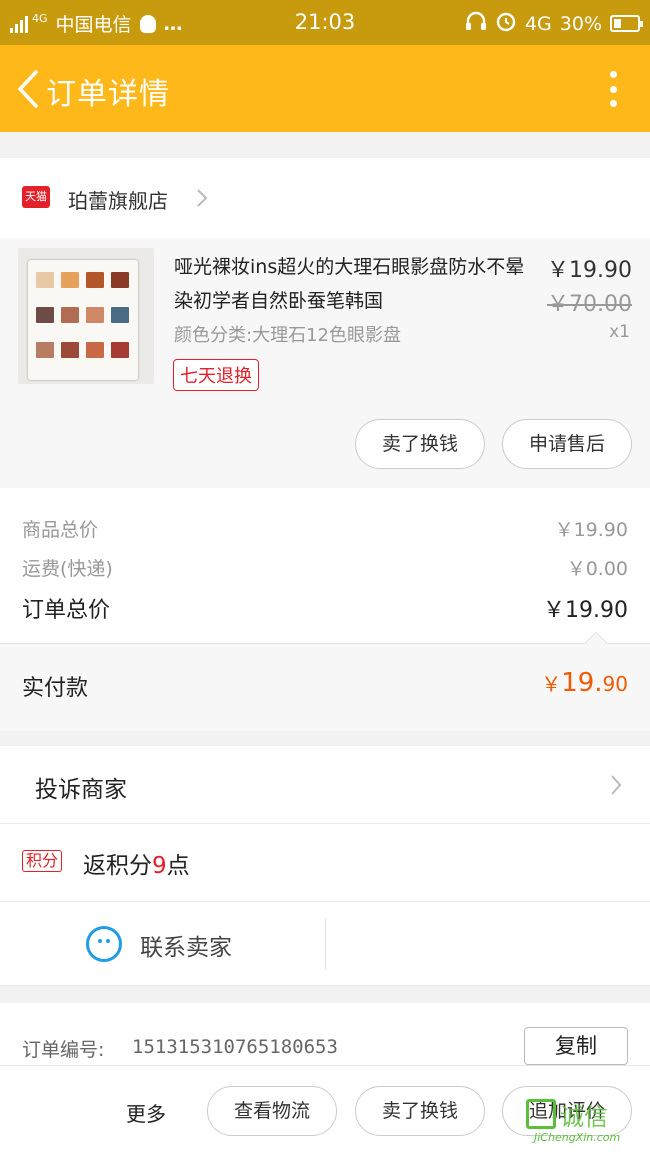 The height and width of the screenshot is (1155, 650). What do you see at coordinates (325, 608) in the screenshot?
I see `order-total-row: 订单总价 ￥19.90` at bounding box center [325, 608].